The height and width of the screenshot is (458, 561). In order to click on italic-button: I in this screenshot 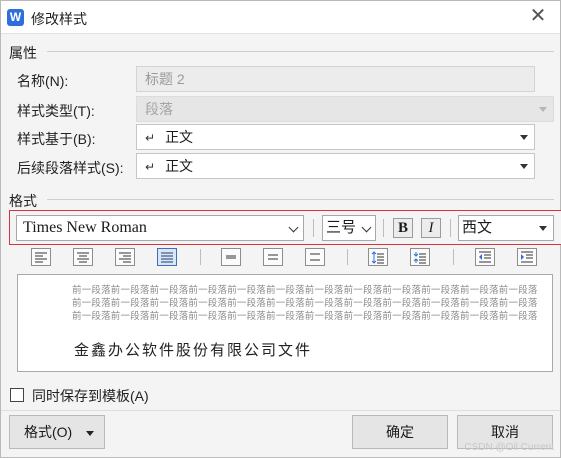, I will do `click(431, 228)`.